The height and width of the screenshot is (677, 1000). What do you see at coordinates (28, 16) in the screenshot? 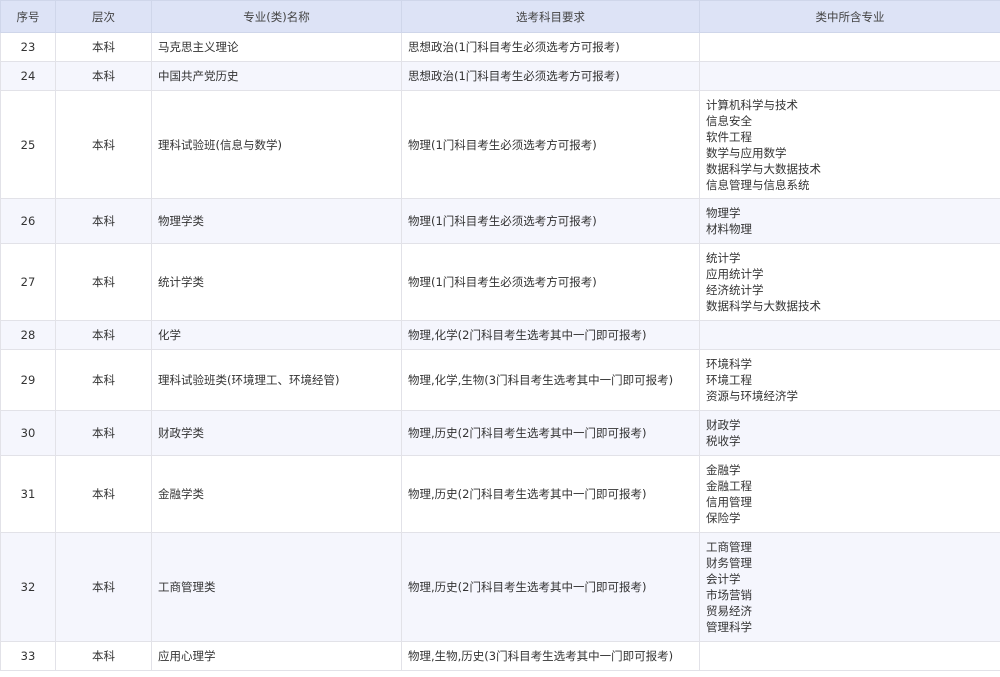
I see `header-no: 序号` at bounding box center [28, 16].